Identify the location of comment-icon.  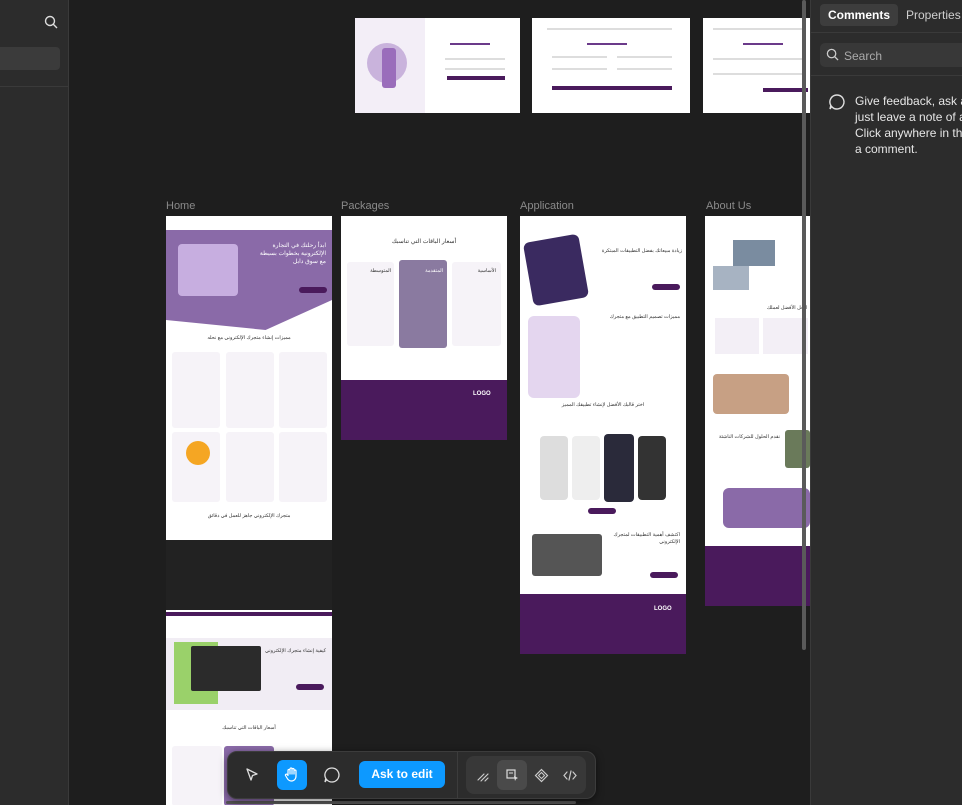
(332, 775).